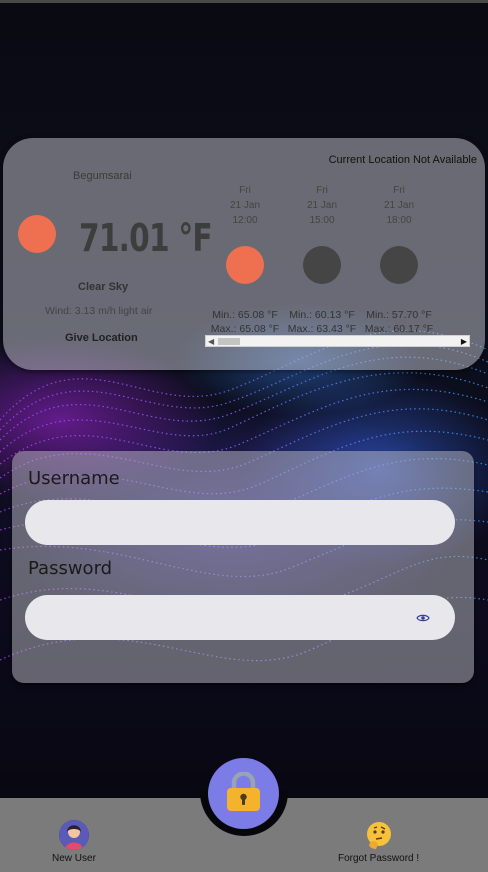 The height and width of the screenshot is (872, 488). Describe the element at coordinates (402, 160) in the screenshot. I see `current-location-status: Current Location Not Available` at that location.